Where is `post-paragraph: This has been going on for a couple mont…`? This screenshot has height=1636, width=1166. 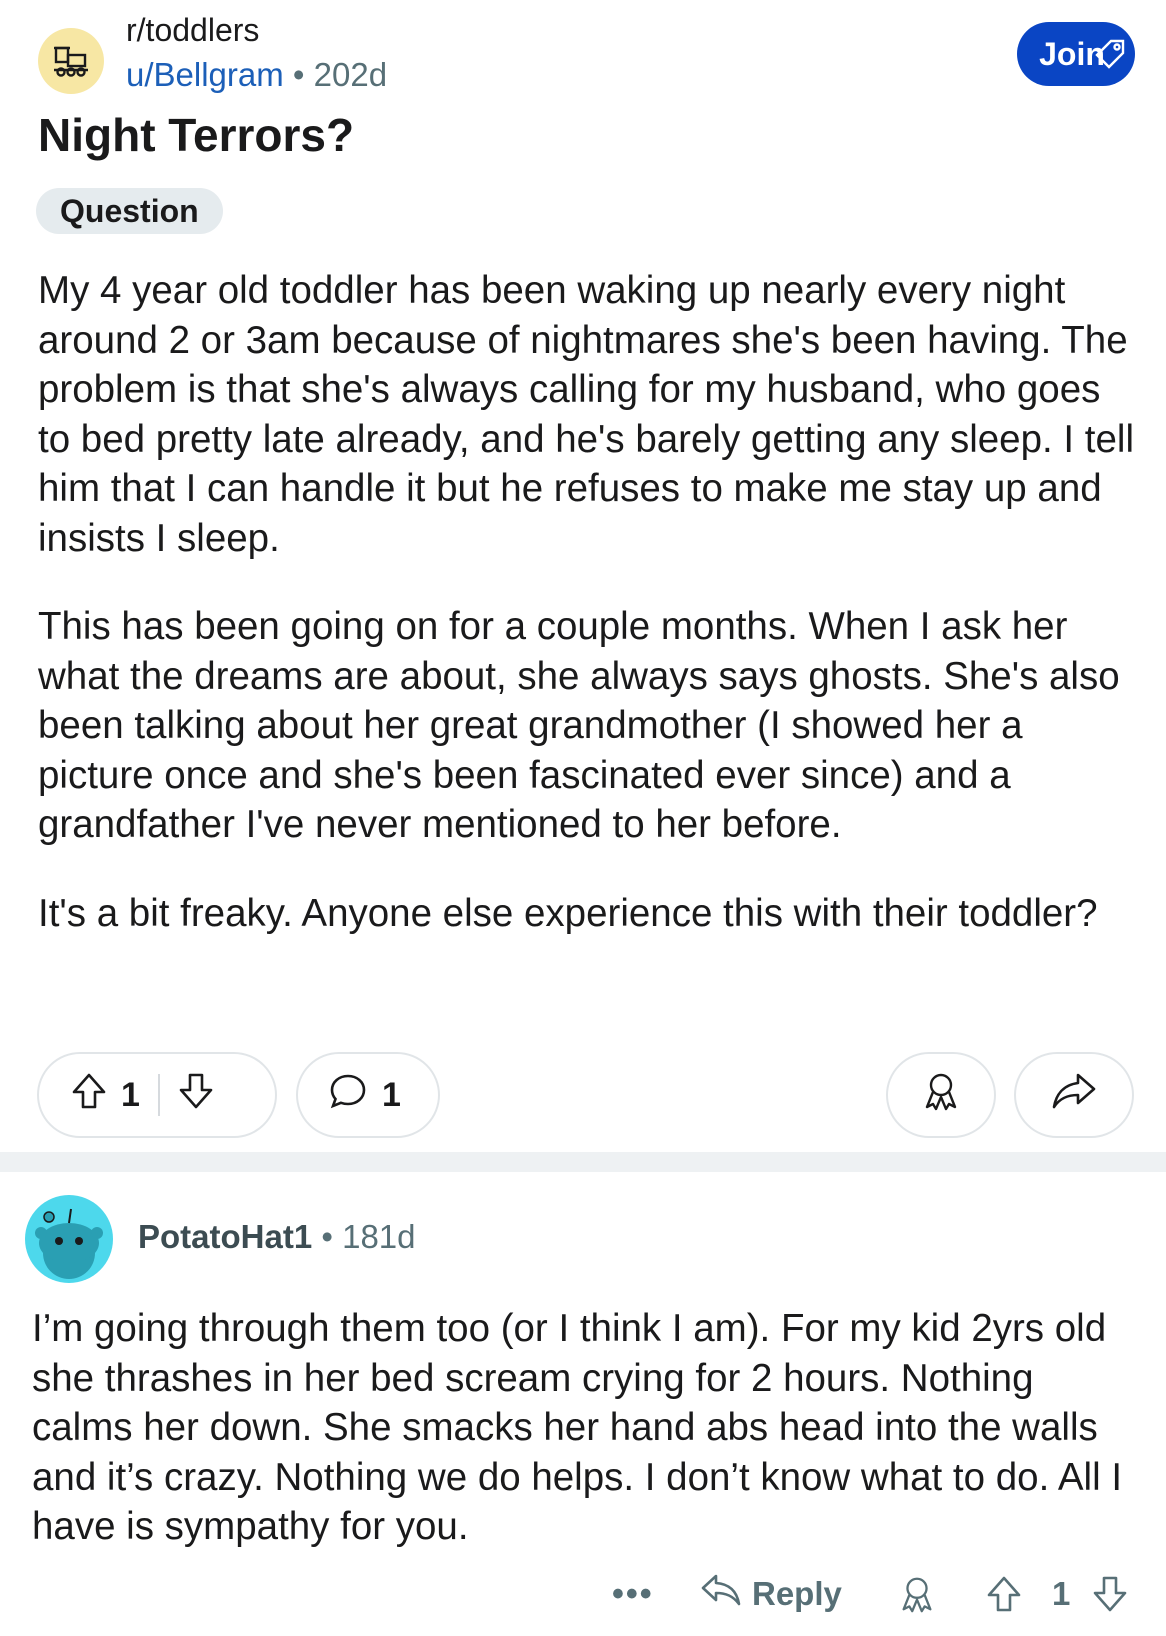 post-paragraph: This has been going on for a couple mont… is located at coordinates (579, 725).